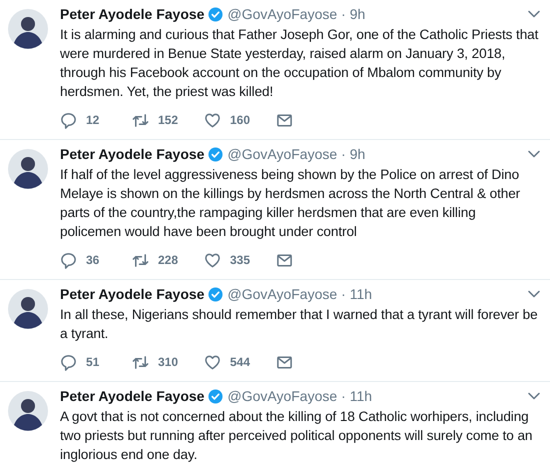  I want to click on reply-count: 51, so click(93, 362).